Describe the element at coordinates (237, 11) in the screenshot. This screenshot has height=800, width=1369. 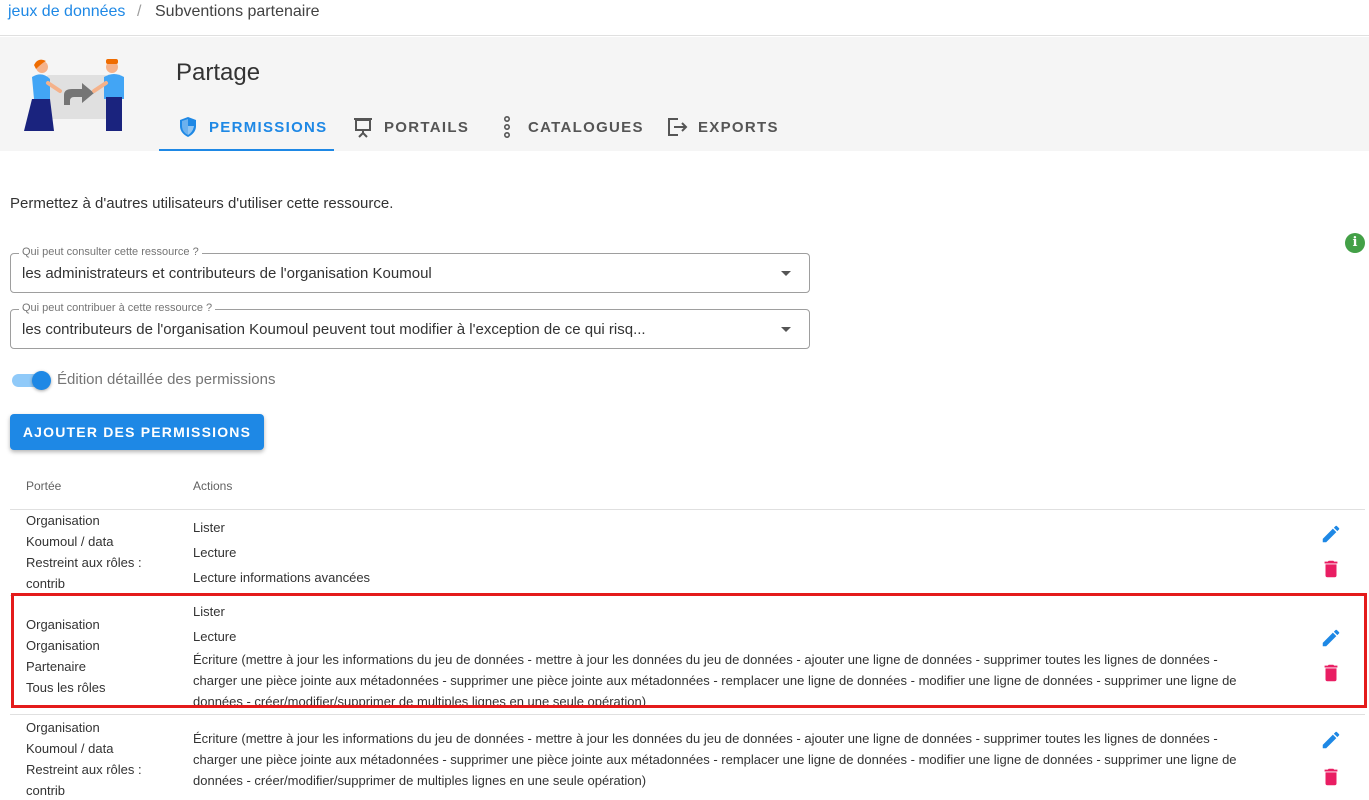
I see `breadcrumb-current: Subventions partenaire` at that location.